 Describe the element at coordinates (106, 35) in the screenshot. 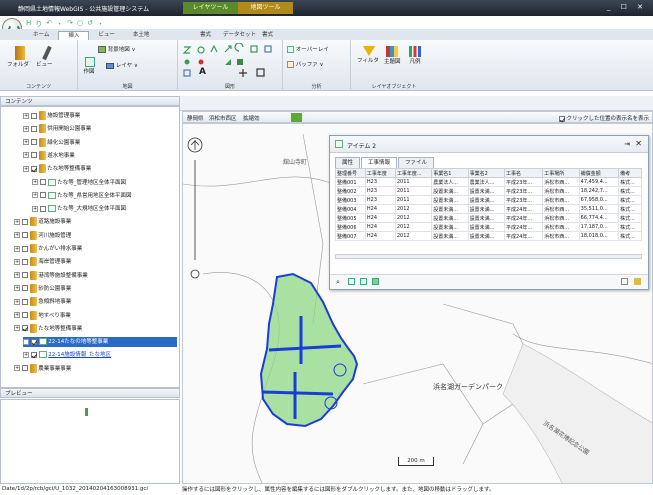

I see `tab-view: ビュー` at that location.